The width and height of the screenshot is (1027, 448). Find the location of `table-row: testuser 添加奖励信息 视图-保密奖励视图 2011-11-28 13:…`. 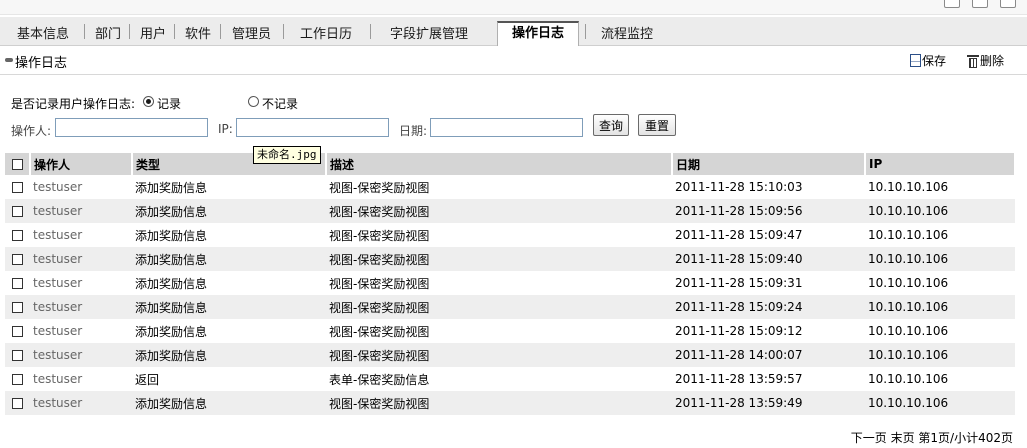

table-row: testuser 添加奖励信息 视图-保密奖励视图 2011-11-28 13:… is located at coordinates (510, 403).